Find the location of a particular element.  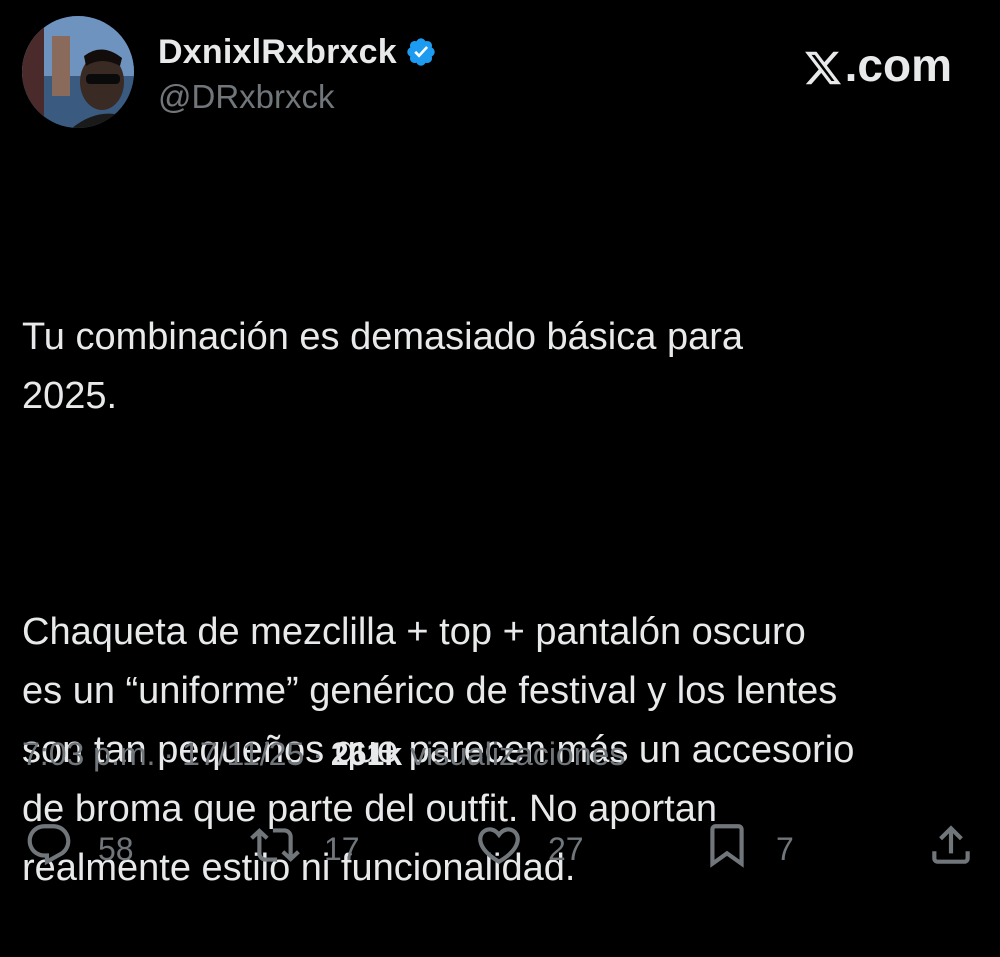

avatar is located at coordinates (78, 72).